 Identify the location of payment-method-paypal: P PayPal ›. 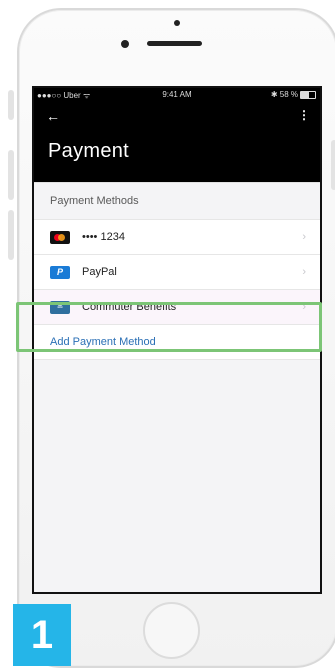
(177, 271).